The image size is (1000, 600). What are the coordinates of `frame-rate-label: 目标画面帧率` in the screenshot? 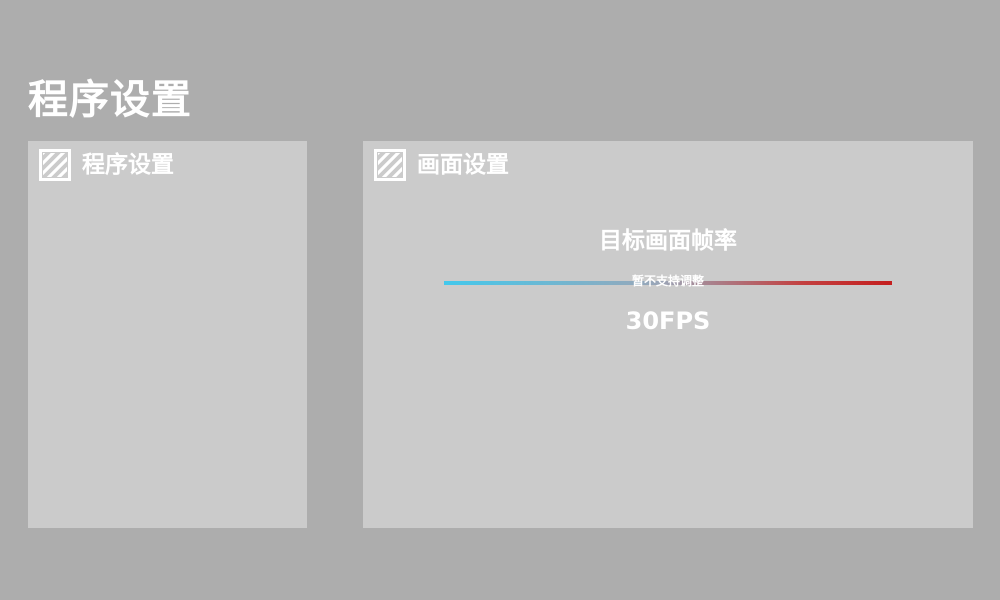 It's located at (668, 241).